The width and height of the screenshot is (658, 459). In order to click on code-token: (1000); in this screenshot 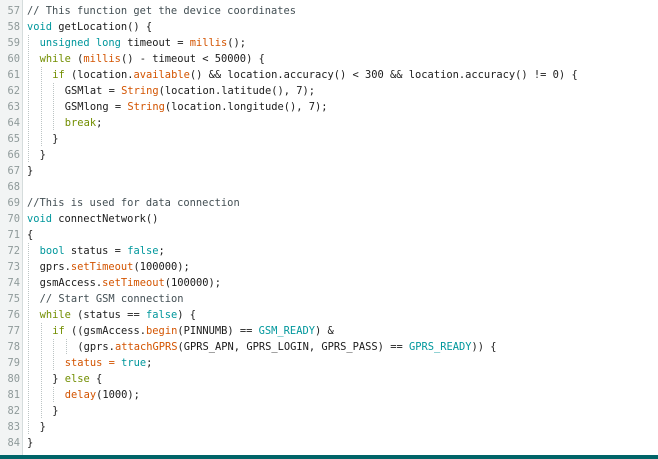, I will do `click(118, 395)`.